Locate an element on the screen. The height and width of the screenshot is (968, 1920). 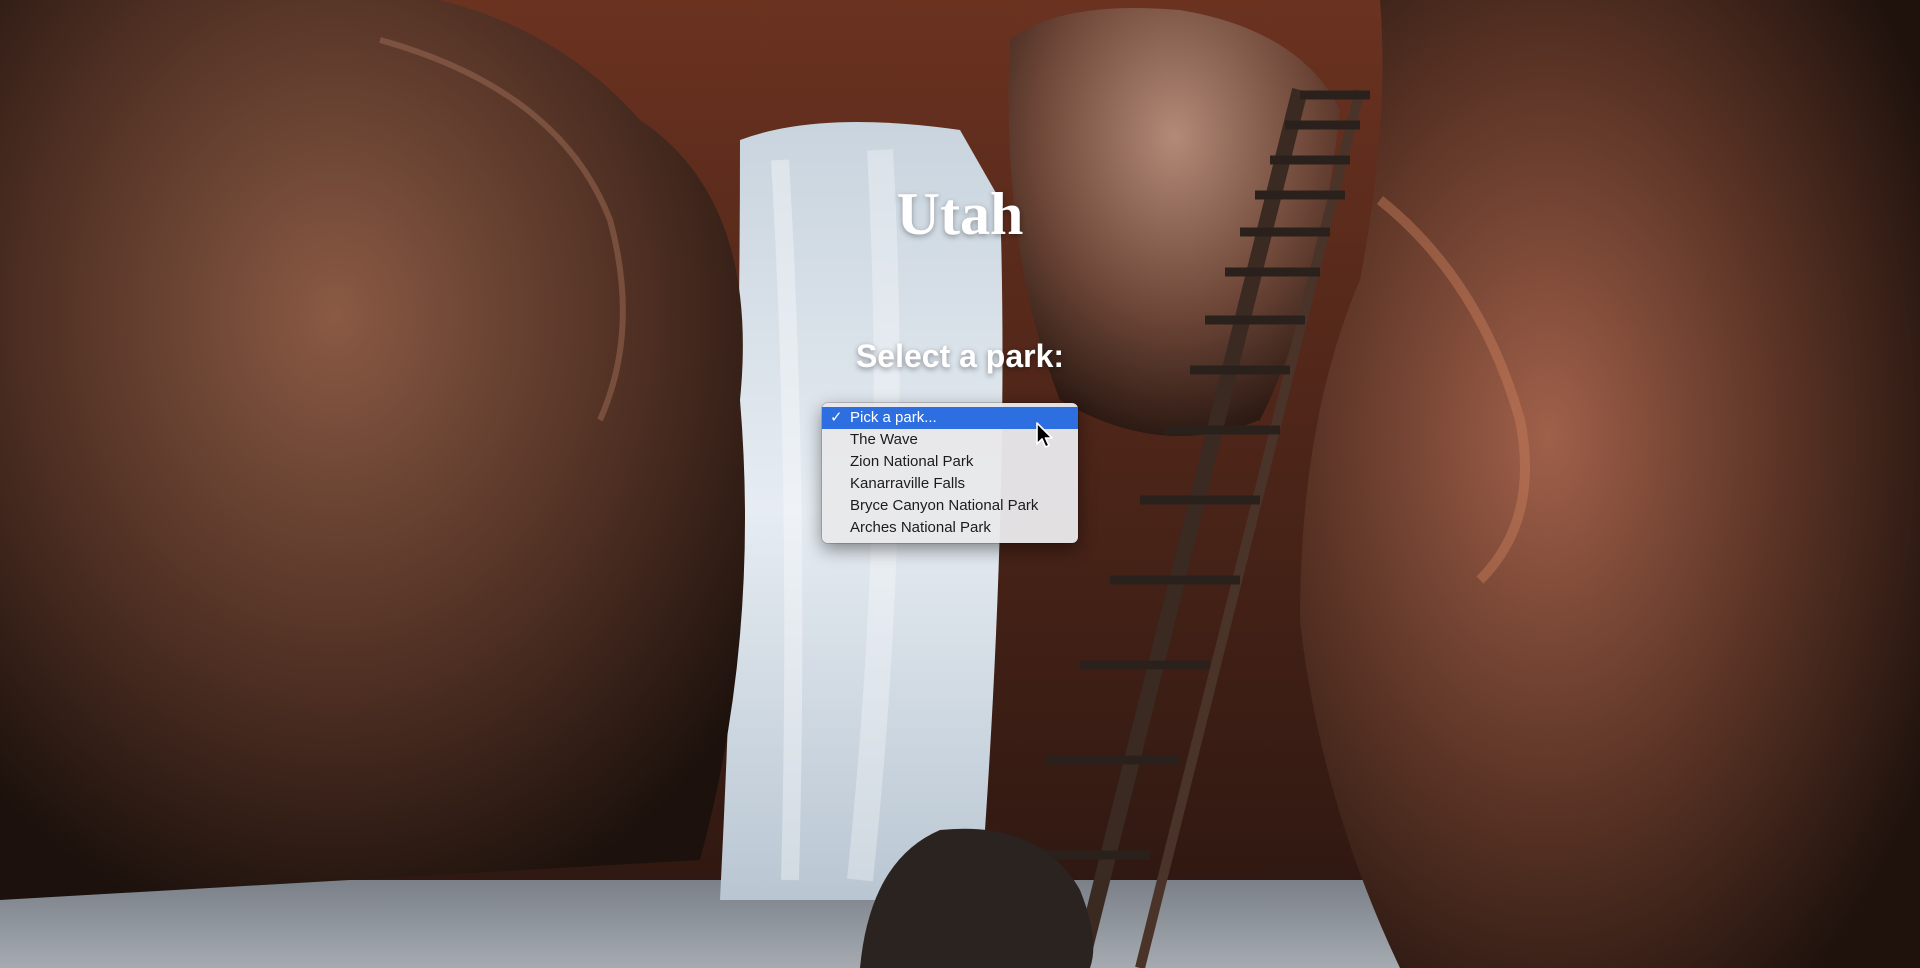
checkmark-icon: ✓ is located at coordinates (836, 417).